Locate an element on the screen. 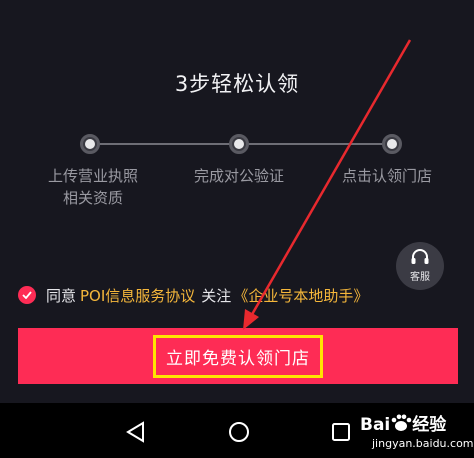 This screenshot has width=474, height=458. step-1-dot is located at coordinates (90, 144).